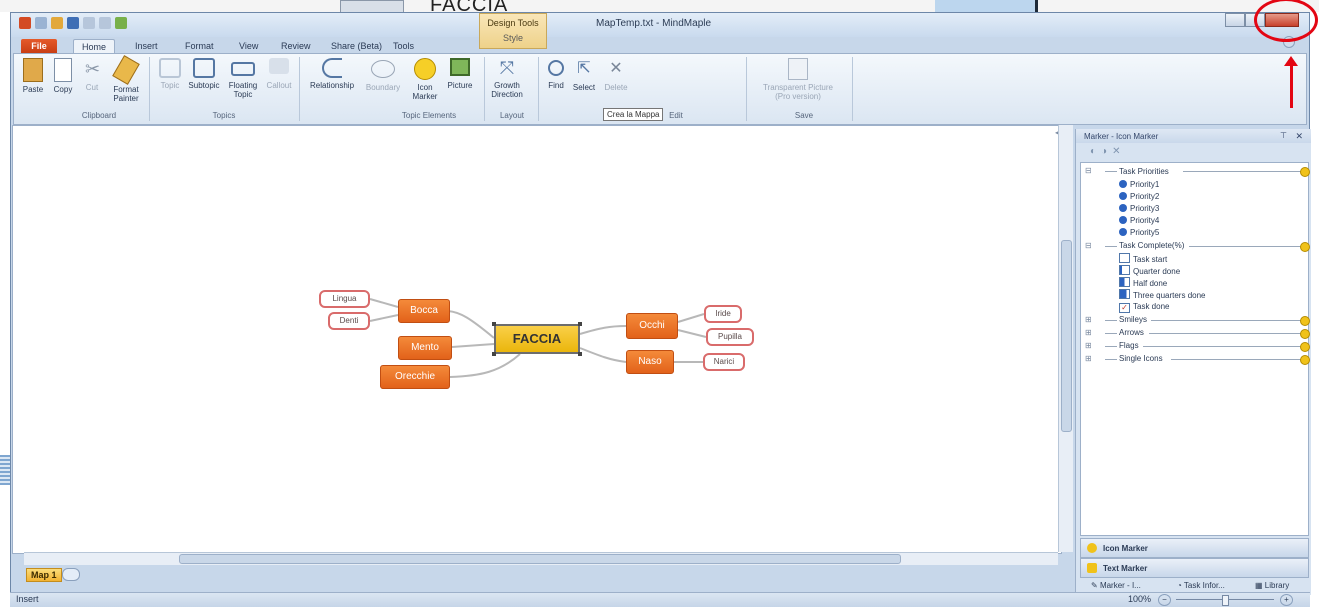 The width and height of the screenshot is (1319, 610). I want to click on topic-mento: Mento, so click(425, 348).